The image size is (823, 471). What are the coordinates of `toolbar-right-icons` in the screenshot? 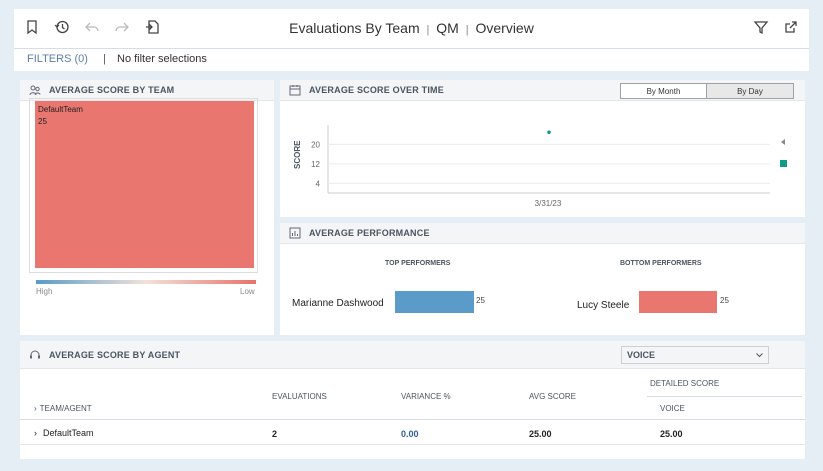 It's located at (776, 27).